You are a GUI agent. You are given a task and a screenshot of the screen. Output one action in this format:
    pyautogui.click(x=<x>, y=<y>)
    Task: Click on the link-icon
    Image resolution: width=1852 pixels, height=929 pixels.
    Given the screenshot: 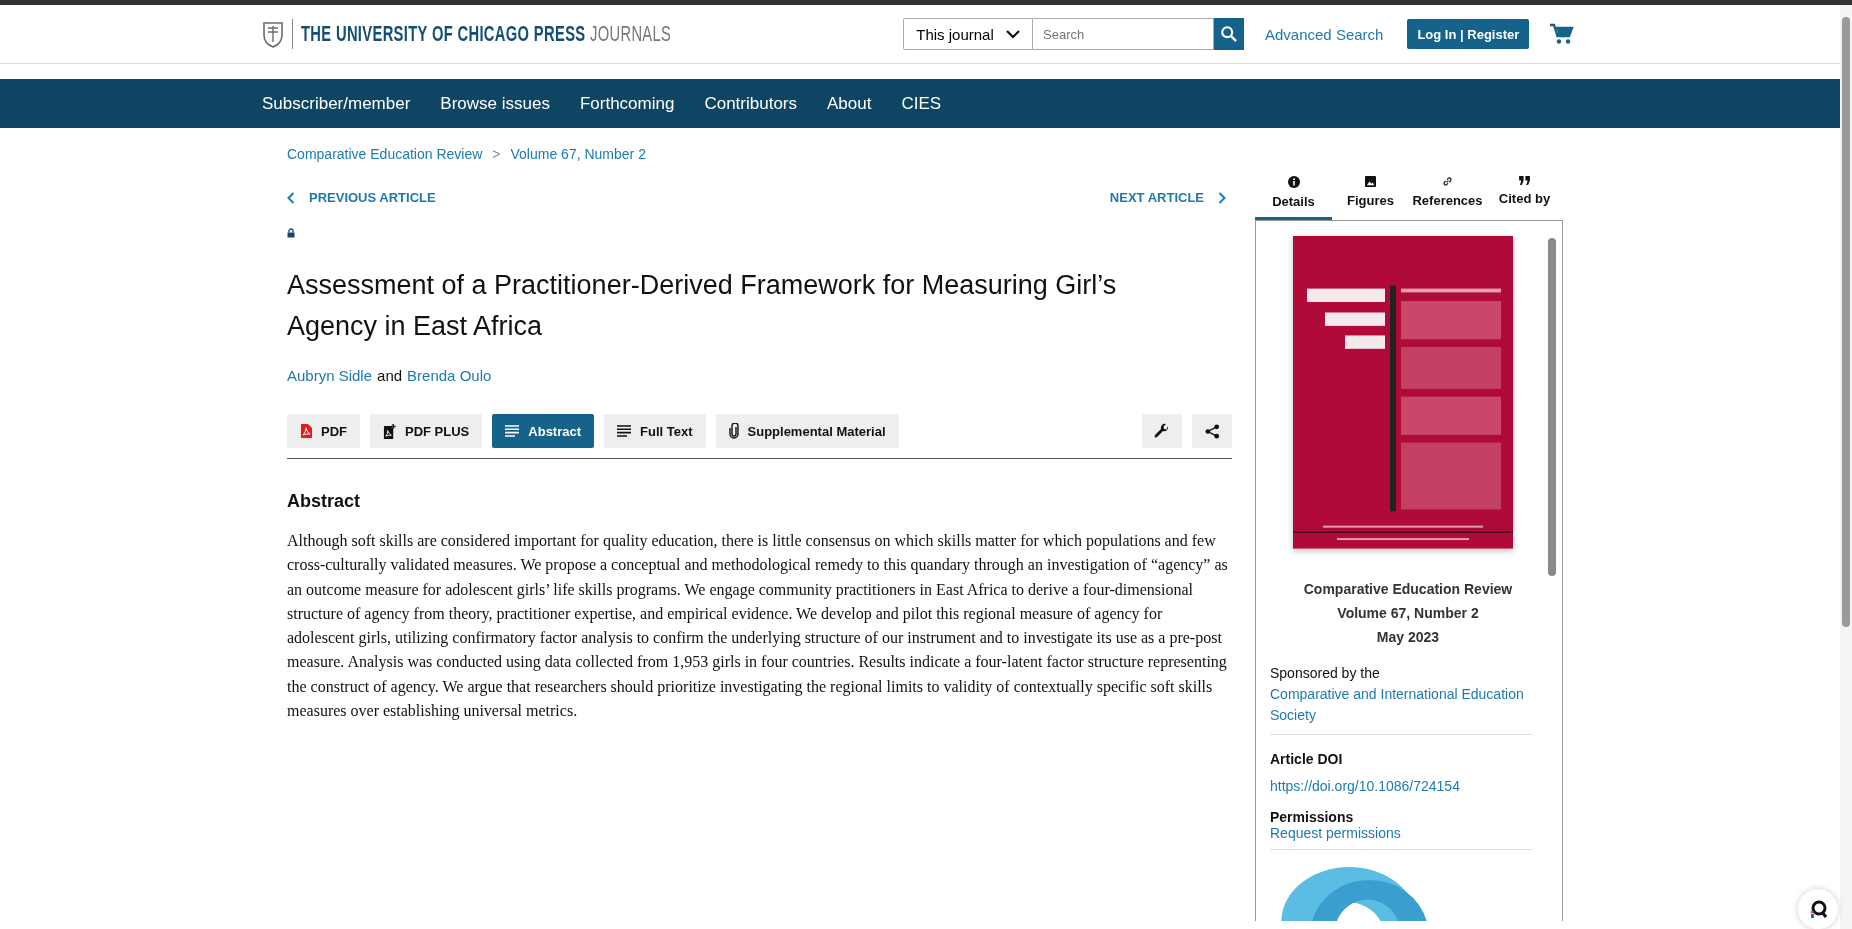 What is the action you would take?
    pyautogui.click(x=1447, y=181)
    